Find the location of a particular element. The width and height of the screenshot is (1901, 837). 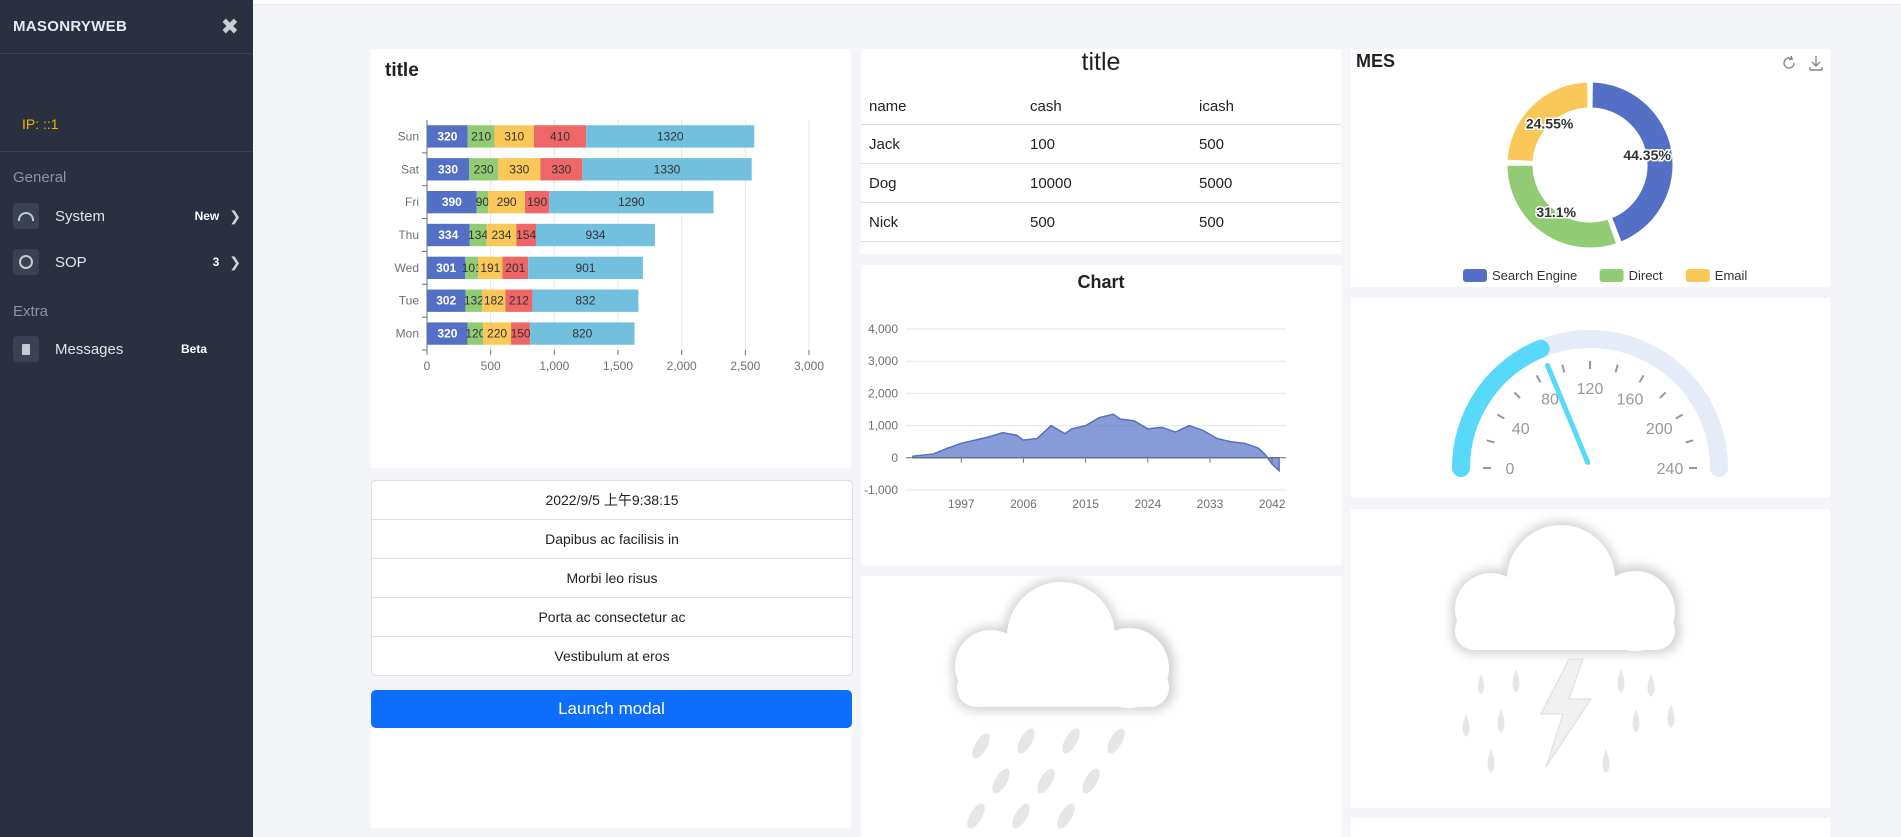

bar-data-label: 191 is located at coordinates (490, 268).